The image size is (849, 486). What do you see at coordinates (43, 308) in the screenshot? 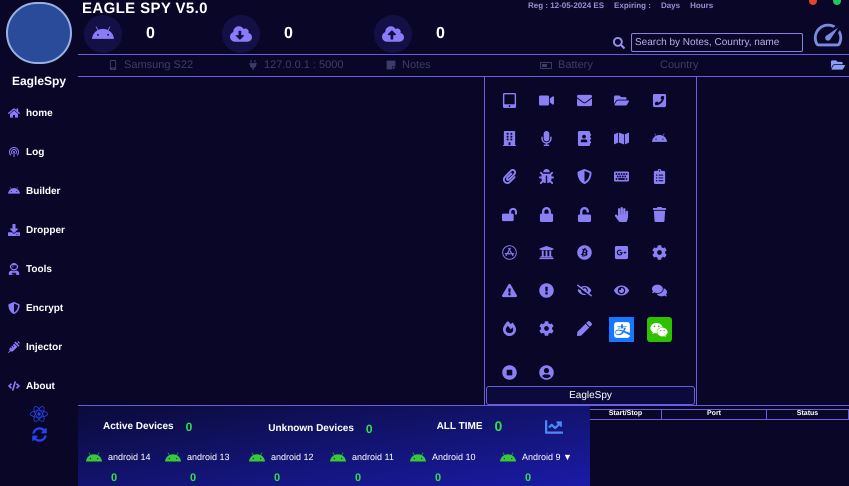
I see `sidebar-item: Encrypt` at bounding box center [43, 308].